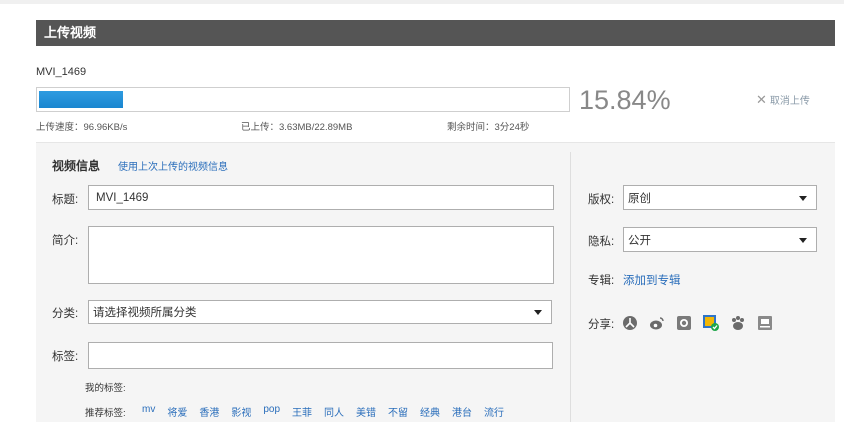 The height and width of the screenshot is (422, 844). Describe the element at coordinates (271, 411) in the screenshot. I see `recommended-tag: pop` at that location.